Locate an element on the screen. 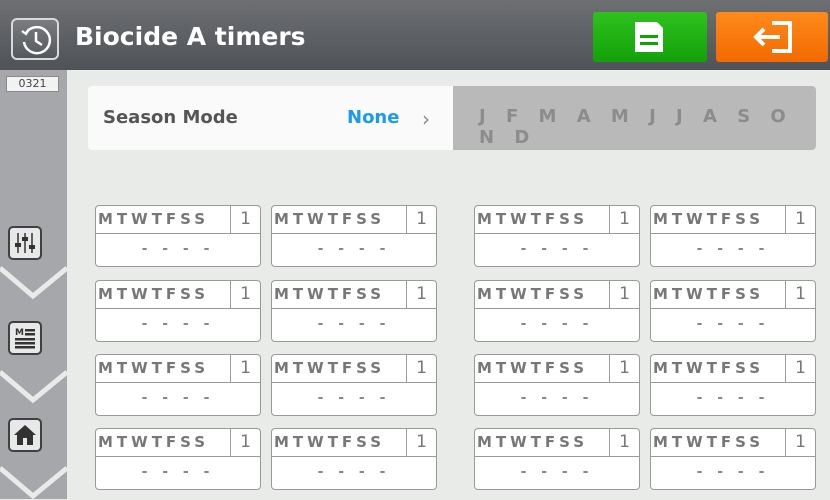 Image resolution: width=830 pixels, height=500 pixels. menu-list-icon: M is located at coordinates (25, 338).